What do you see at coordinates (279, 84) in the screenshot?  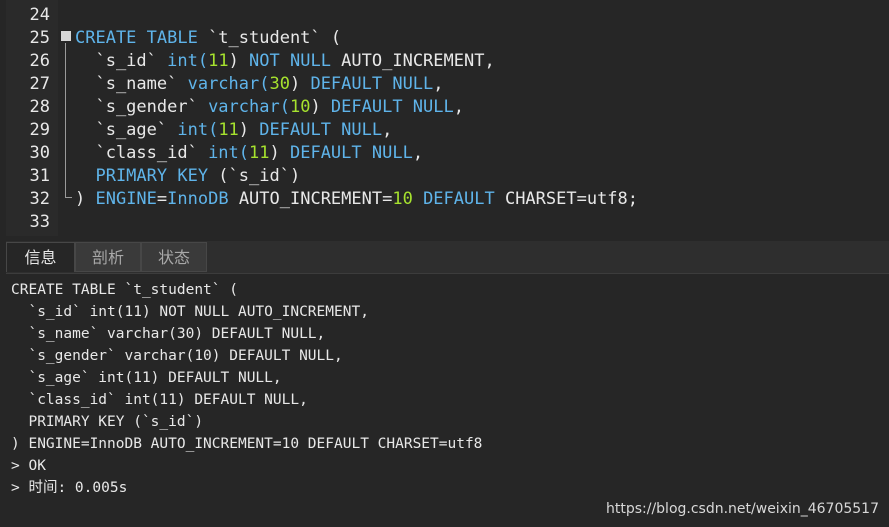 I see `code-token: 30` at bounding box center [279, 84].